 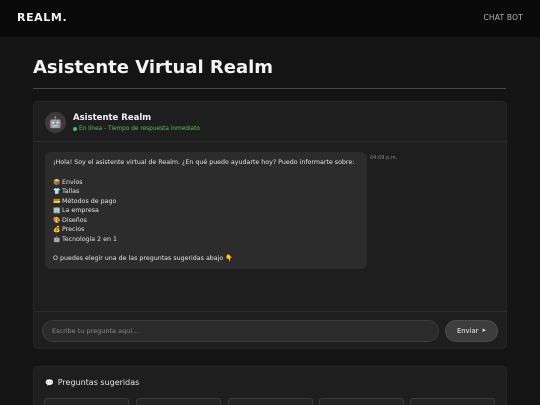 I want to click on topic-label: Diseños, so click(x=74, y=220).